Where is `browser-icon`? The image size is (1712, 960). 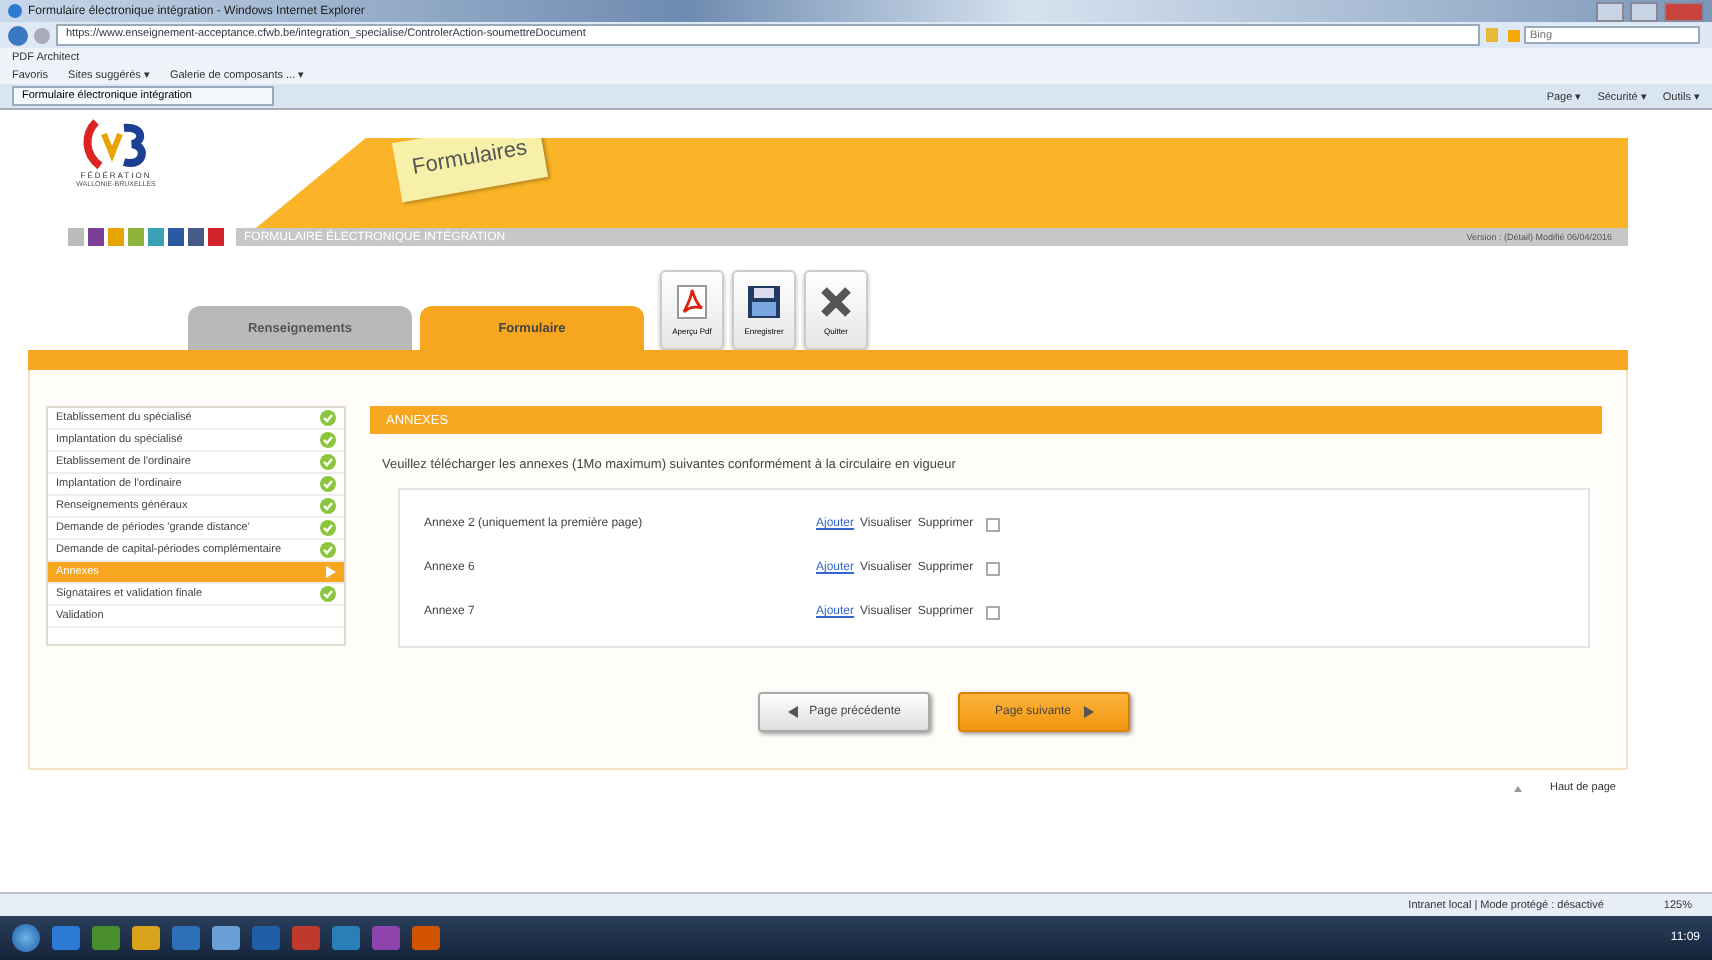
browser-icon is located at coordinates (15, 11).